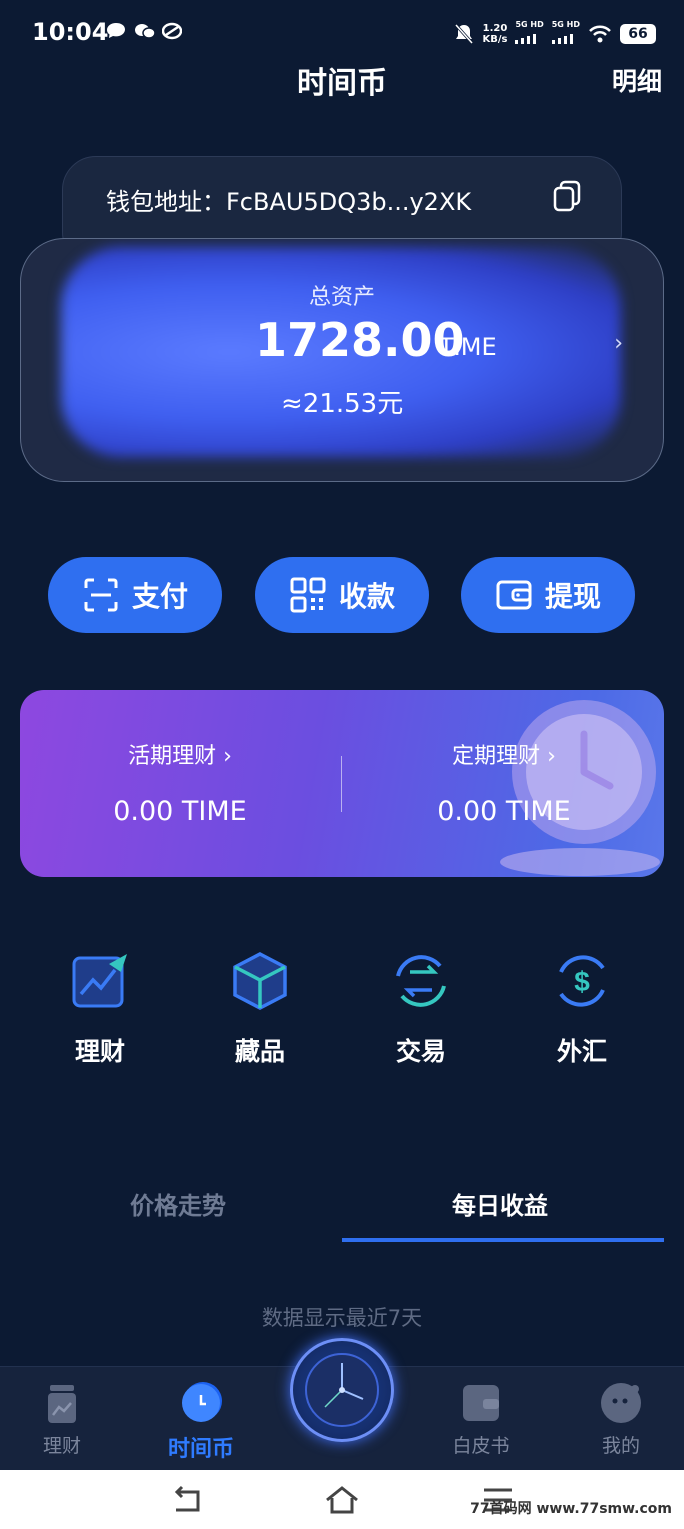 This screenshot has height=1529, width=684. I want to click on divider, so click(341, 784).